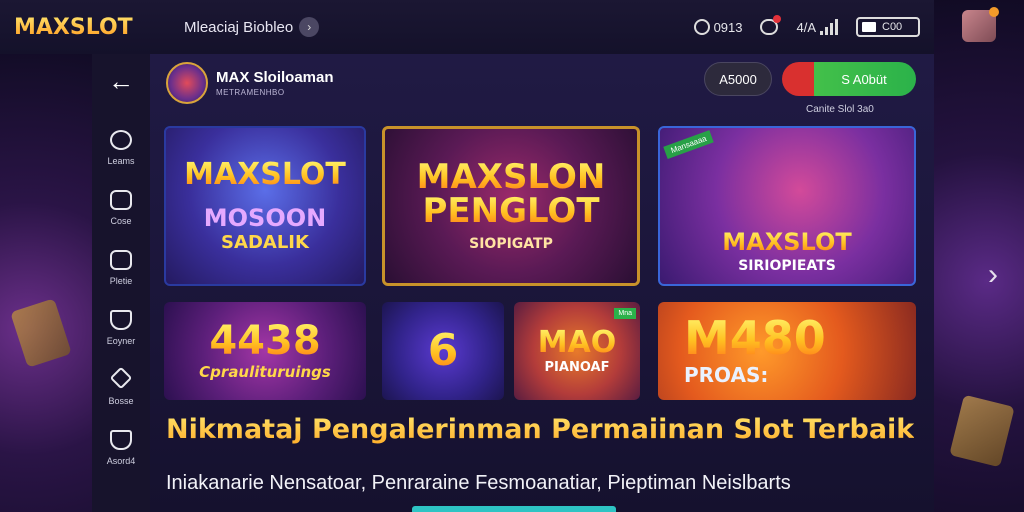 This screenshot has height=512, width=1024. What do you see at coordinates (726, 375) in the screenshot?
I see `card-subtitle: PROAS:` at bounding box center [726, 375].